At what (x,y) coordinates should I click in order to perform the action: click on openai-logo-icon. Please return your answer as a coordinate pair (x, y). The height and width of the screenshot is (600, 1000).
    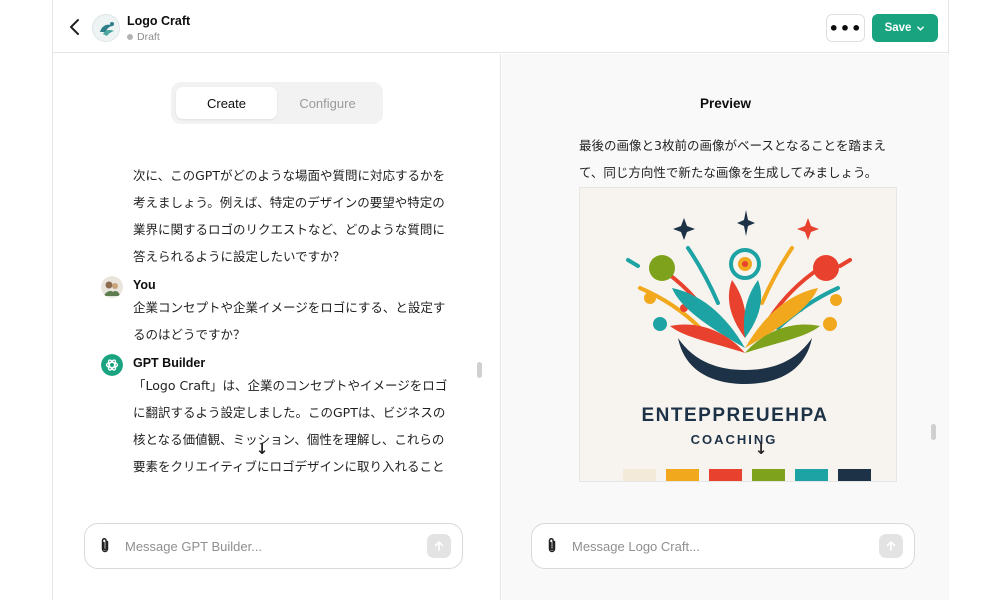
    Looking at the image, I should click on (112, 365).